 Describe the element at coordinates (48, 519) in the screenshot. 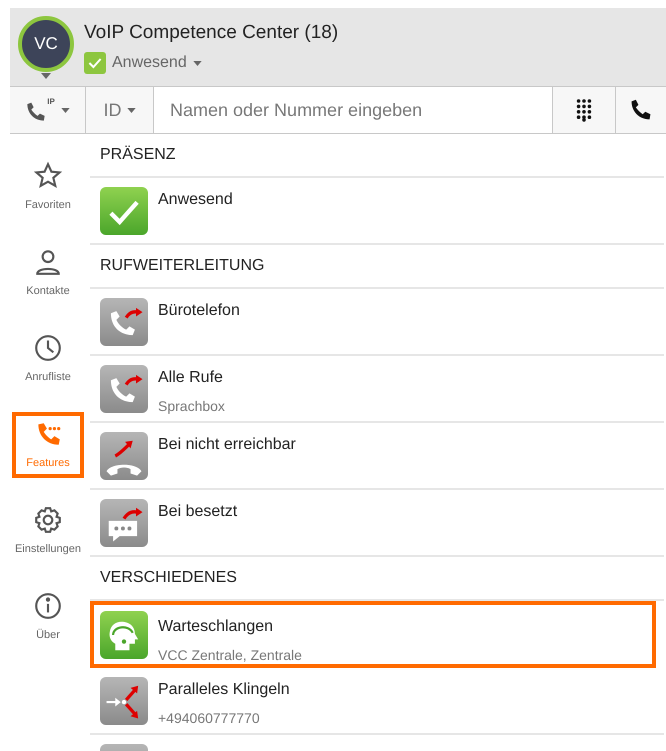

I see `settings-icon` at that location.